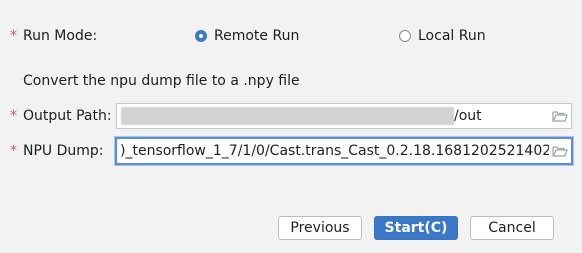 This screenshot has height=253, width=582. I want to click on run-mode-label-group: * Run Mode:, so click(53, 36).